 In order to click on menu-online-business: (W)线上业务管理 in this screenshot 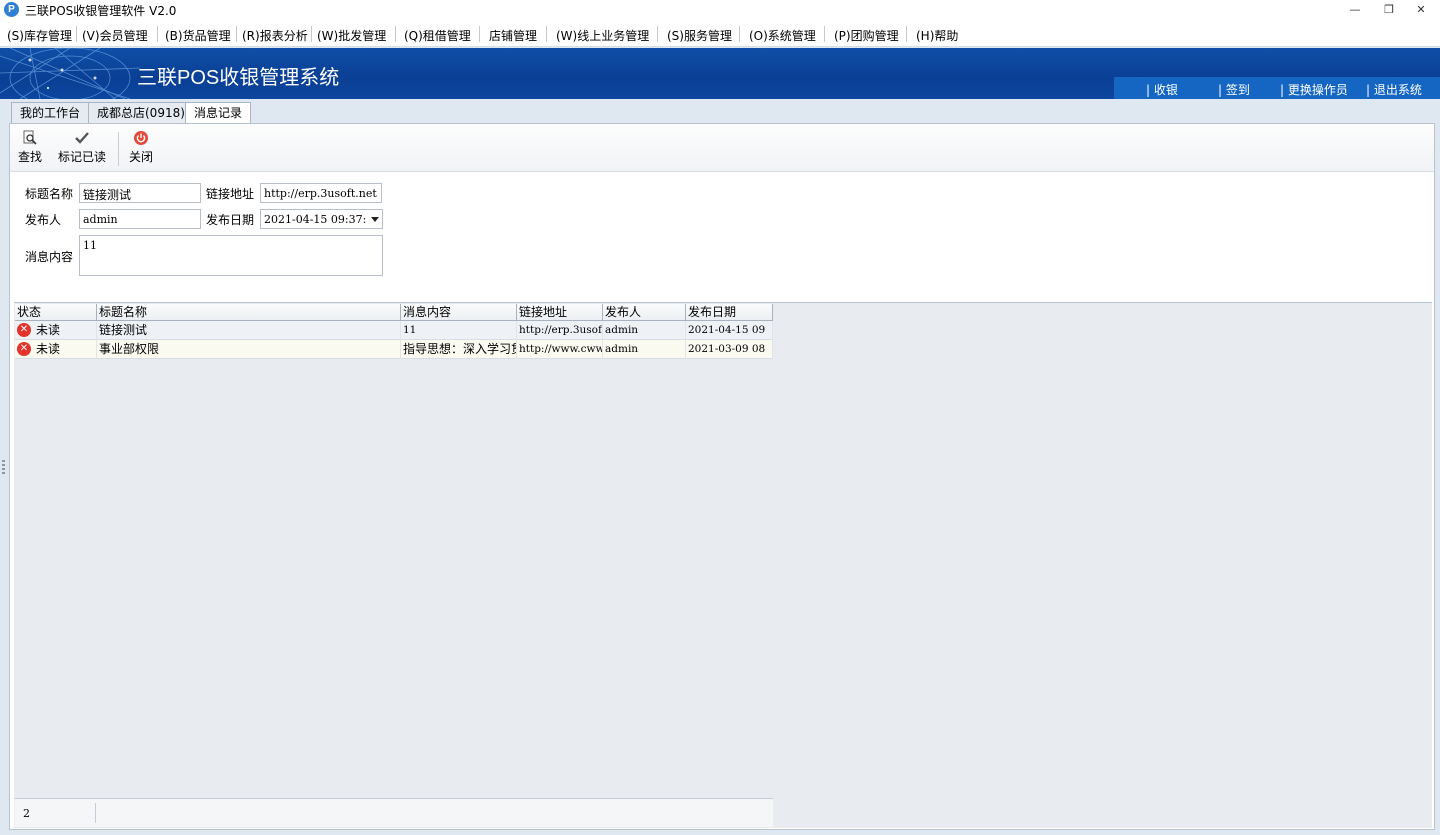, I will do `click(602, 35)`.